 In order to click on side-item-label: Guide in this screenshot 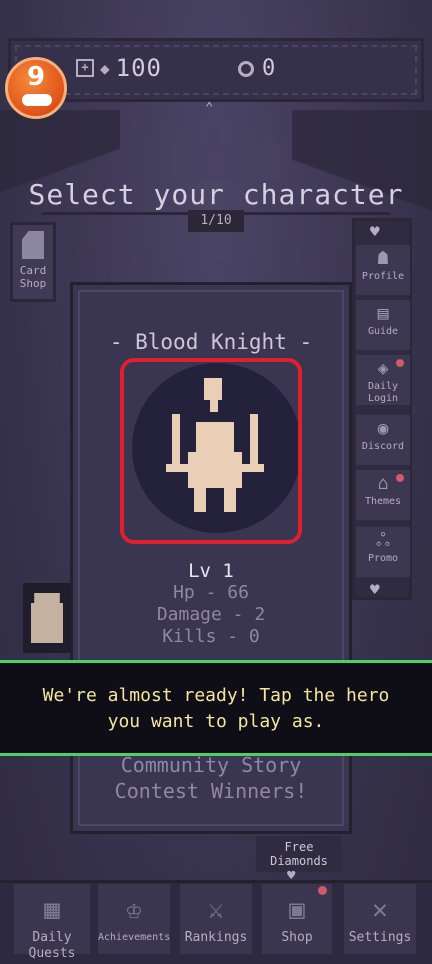, I will do `click(383, 331)`.